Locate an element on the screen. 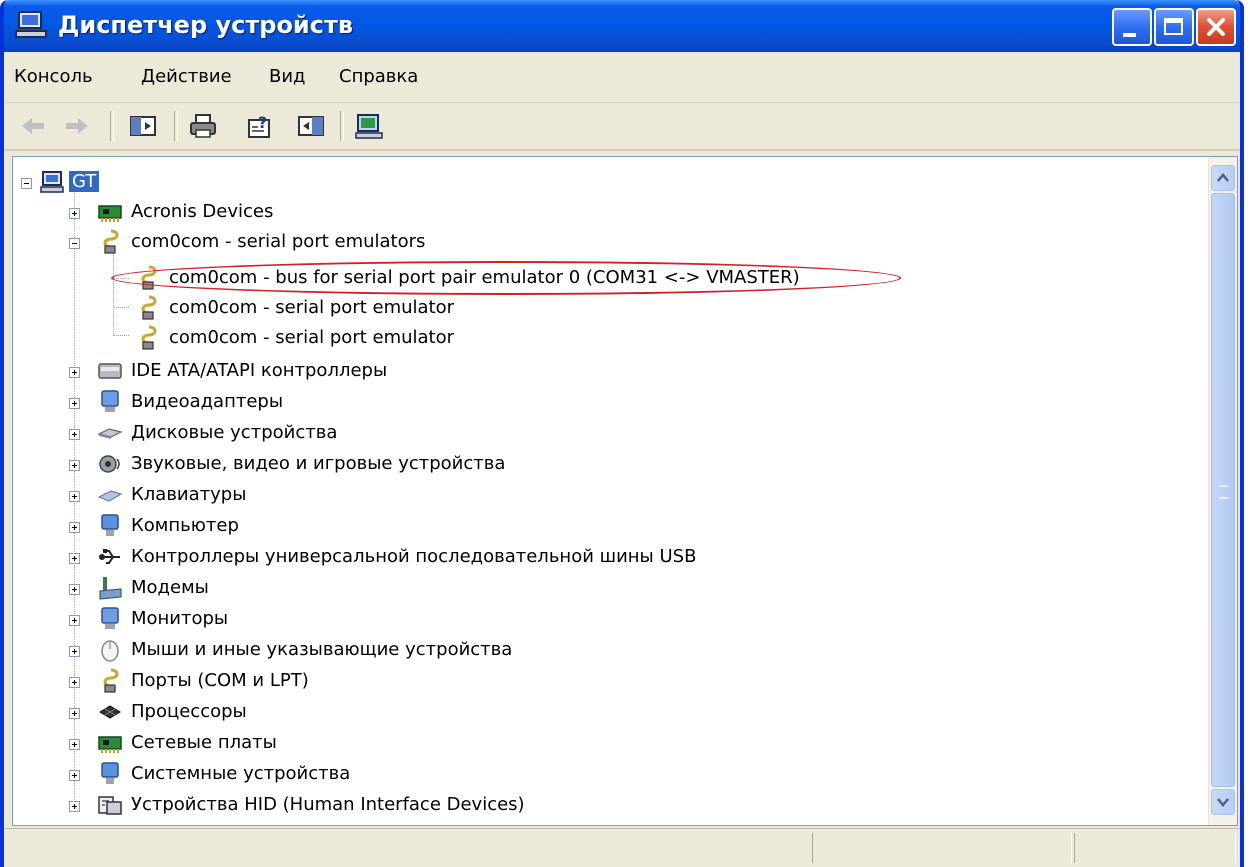 The width and height of the screenshot is (1250, 867). back-arrow-icon is located at coordinates (33, 126).